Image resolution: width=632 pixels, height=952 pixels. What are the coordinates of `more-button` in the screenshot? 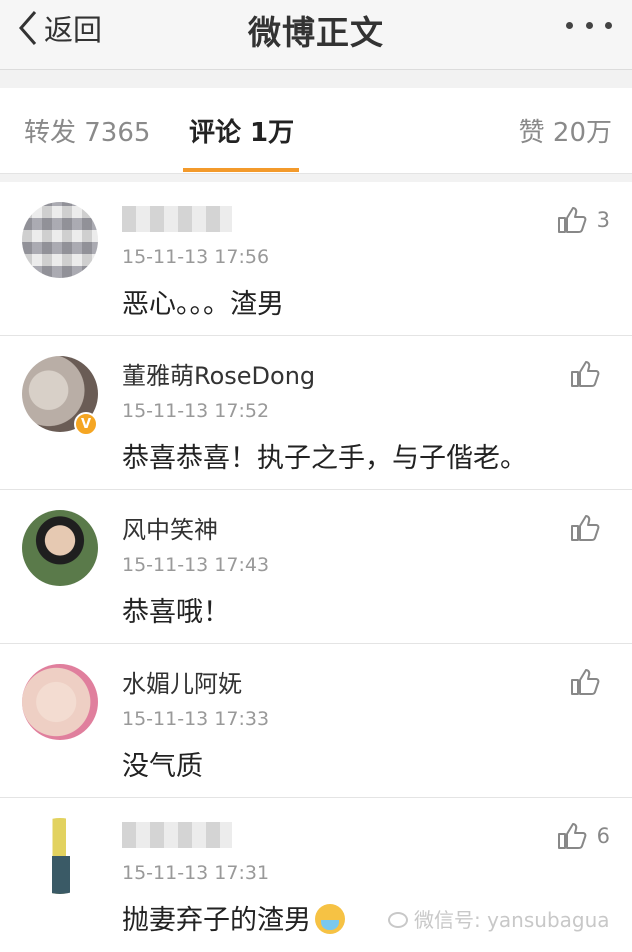 It's located at (589, 25).